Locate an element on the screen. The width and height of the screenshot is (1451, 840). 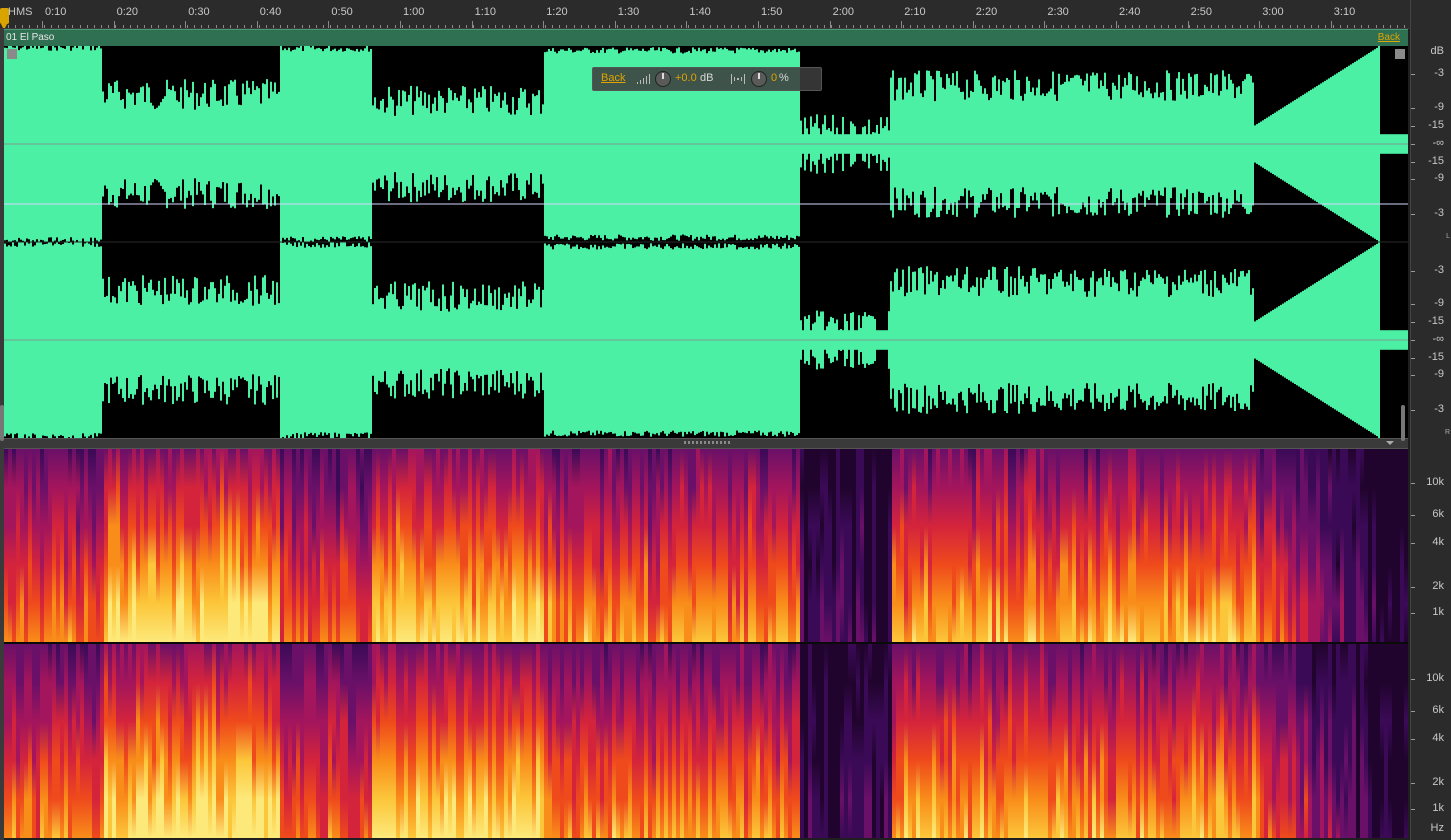
ruler-minor-tick is located at coordinates (30, 26).